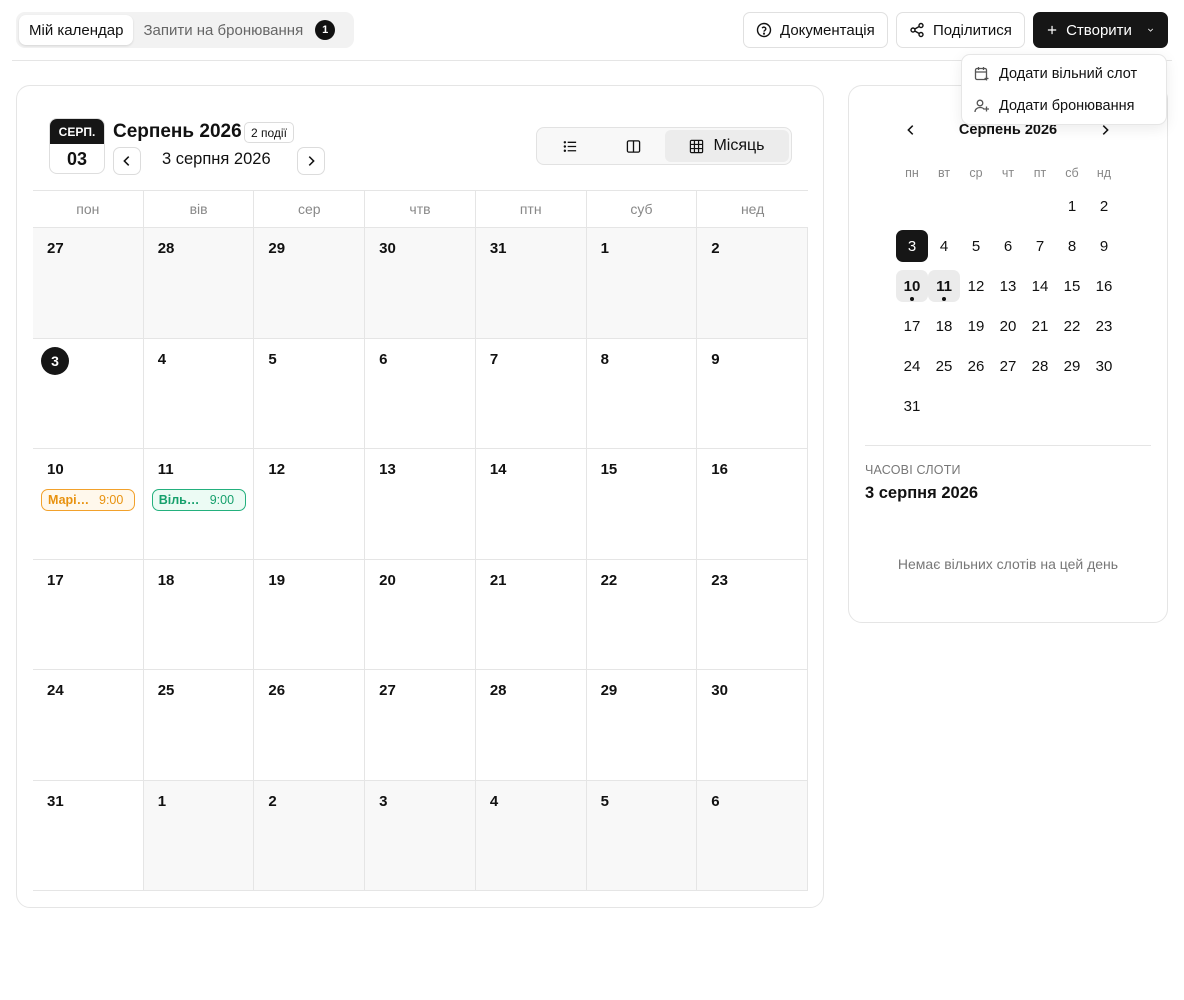  What do you see at coordinates (976, 326) in the screenshot?
I see `mini-day-cell: 19` at bounding box center [976, 326].